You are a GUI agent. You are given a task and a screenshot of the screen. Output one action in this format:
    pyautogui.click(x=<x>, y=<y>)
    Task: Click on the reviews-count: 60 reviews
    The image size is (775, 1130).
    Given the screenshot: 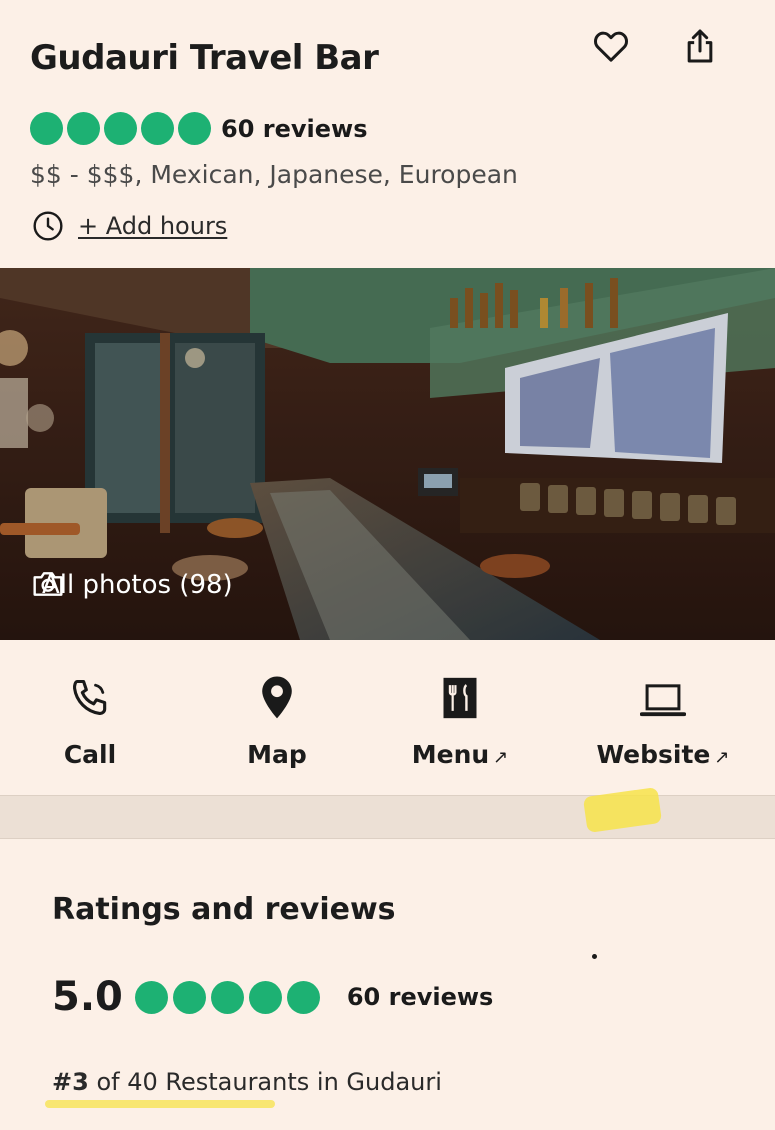 What is the action you would take?
    pyautogui.click(x=420, y=997)
    